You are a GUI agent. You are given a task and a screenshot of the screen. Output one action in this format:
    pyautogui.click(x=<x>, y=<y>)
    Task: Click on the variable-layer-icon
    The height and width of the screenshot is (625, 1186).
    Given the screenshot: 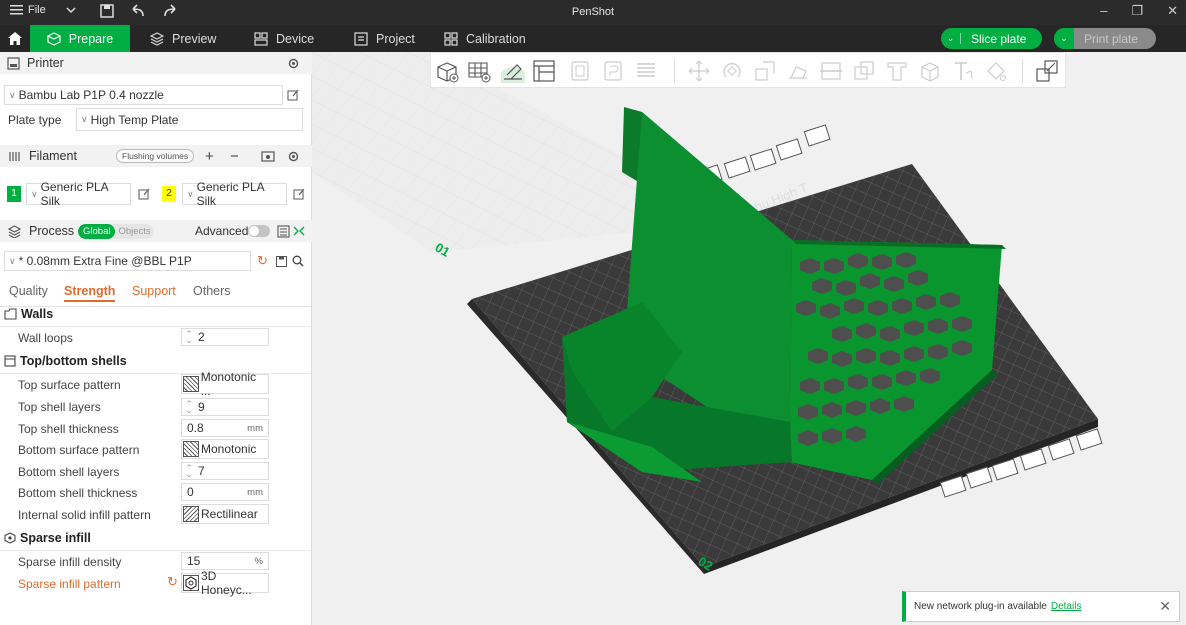 What is the action you would take?
    pyautogui.click(x=646, y=71)
    